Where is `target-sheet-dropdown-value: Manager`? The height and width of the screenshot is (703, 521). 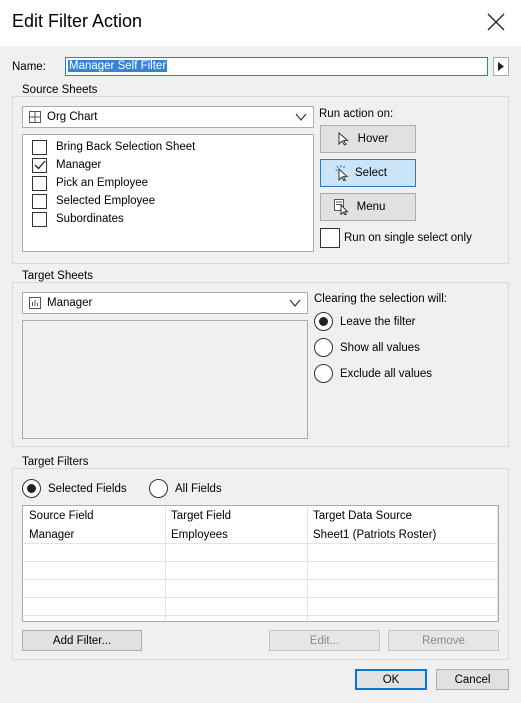
target-sheet-dropdown-value: Manager is located at coordinates (70, 303).